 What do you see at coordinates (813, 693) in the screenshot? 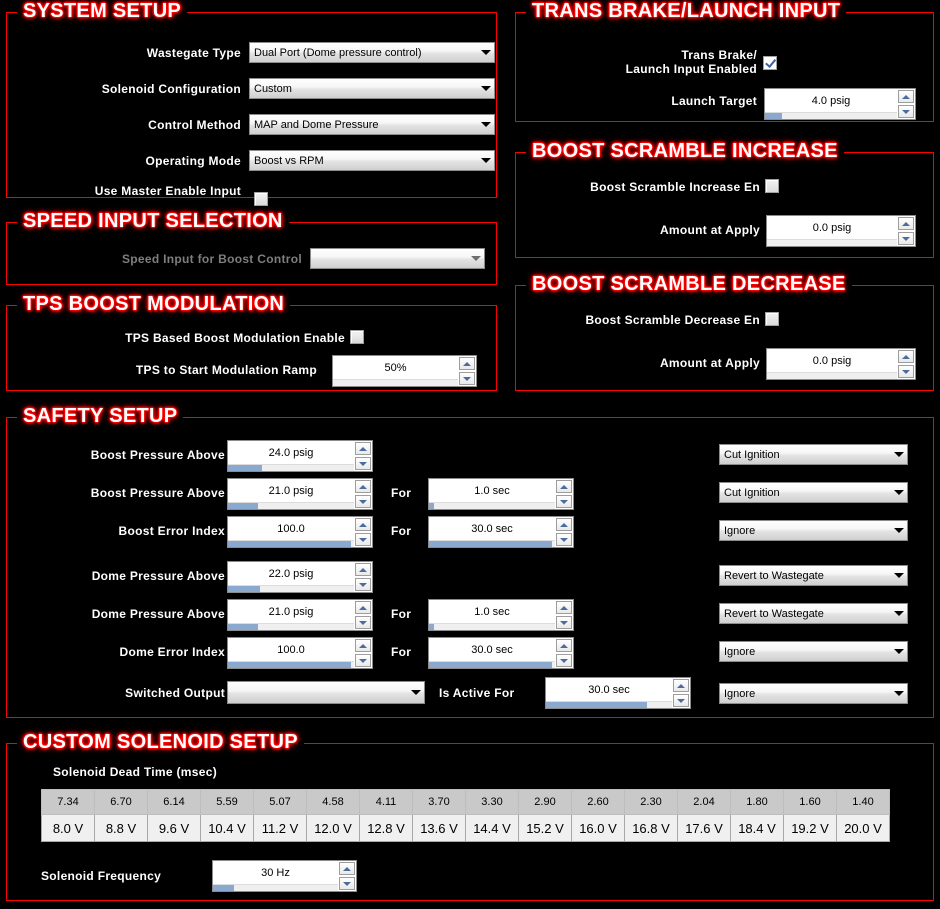
I see `dropdown-switched-output-action: Ignore` at bounding box center [813, 693].